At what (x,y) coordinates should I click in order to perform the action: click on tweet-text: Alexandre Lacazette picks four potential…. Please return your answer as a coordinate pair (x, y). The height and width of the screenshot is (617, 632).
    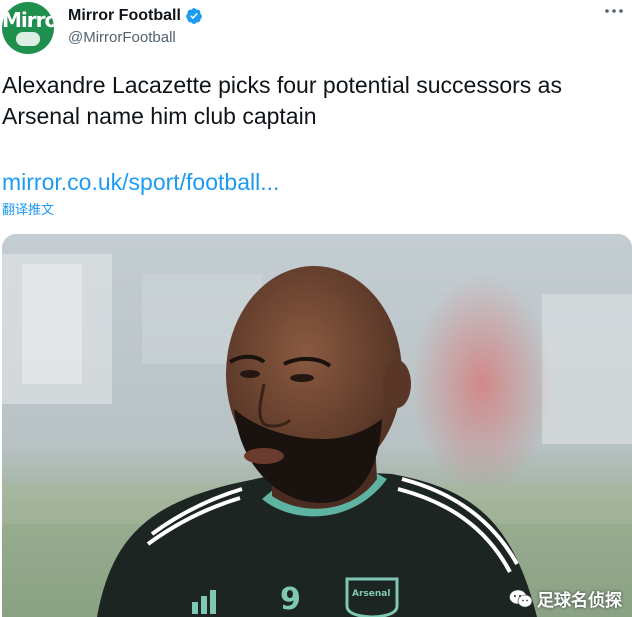
    Looking at the image, I should click on (317, 101).